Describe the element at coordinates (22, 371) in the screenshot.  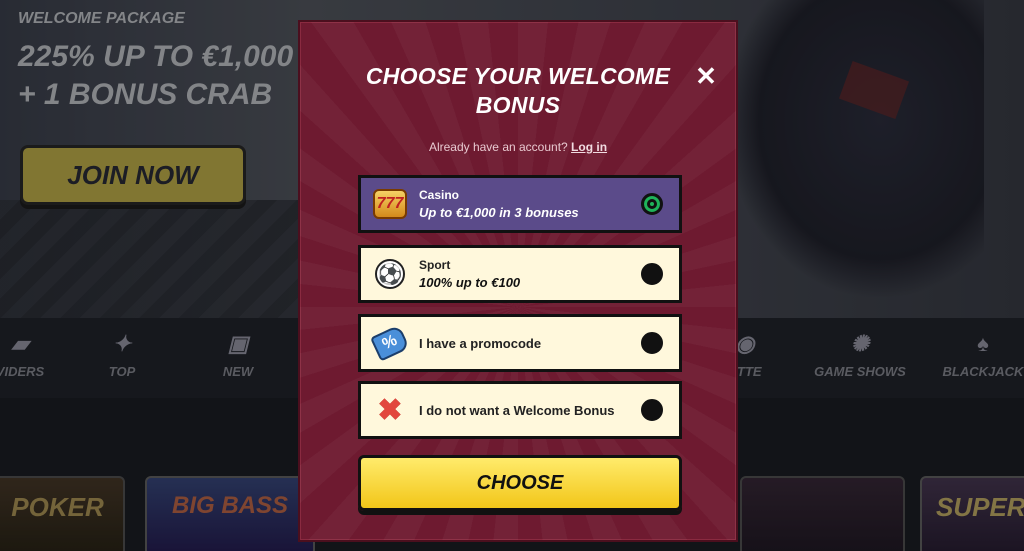
I see `category-label: VIDERS` at that location.